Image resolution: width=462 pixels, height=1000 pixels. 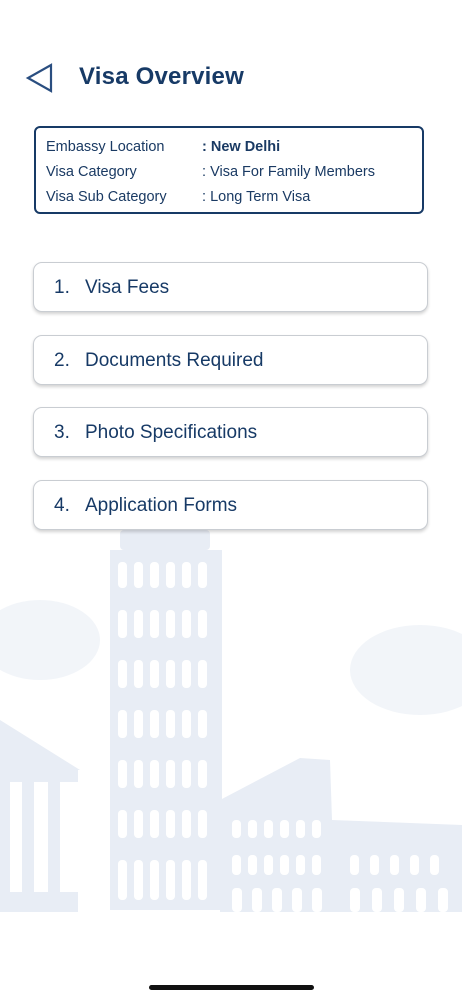 What do you see at coordinates (230, 287) in the screenshot?
I see `menu-item-visa-fees: 1. Visa Fees` at bounding box center [230, 287].